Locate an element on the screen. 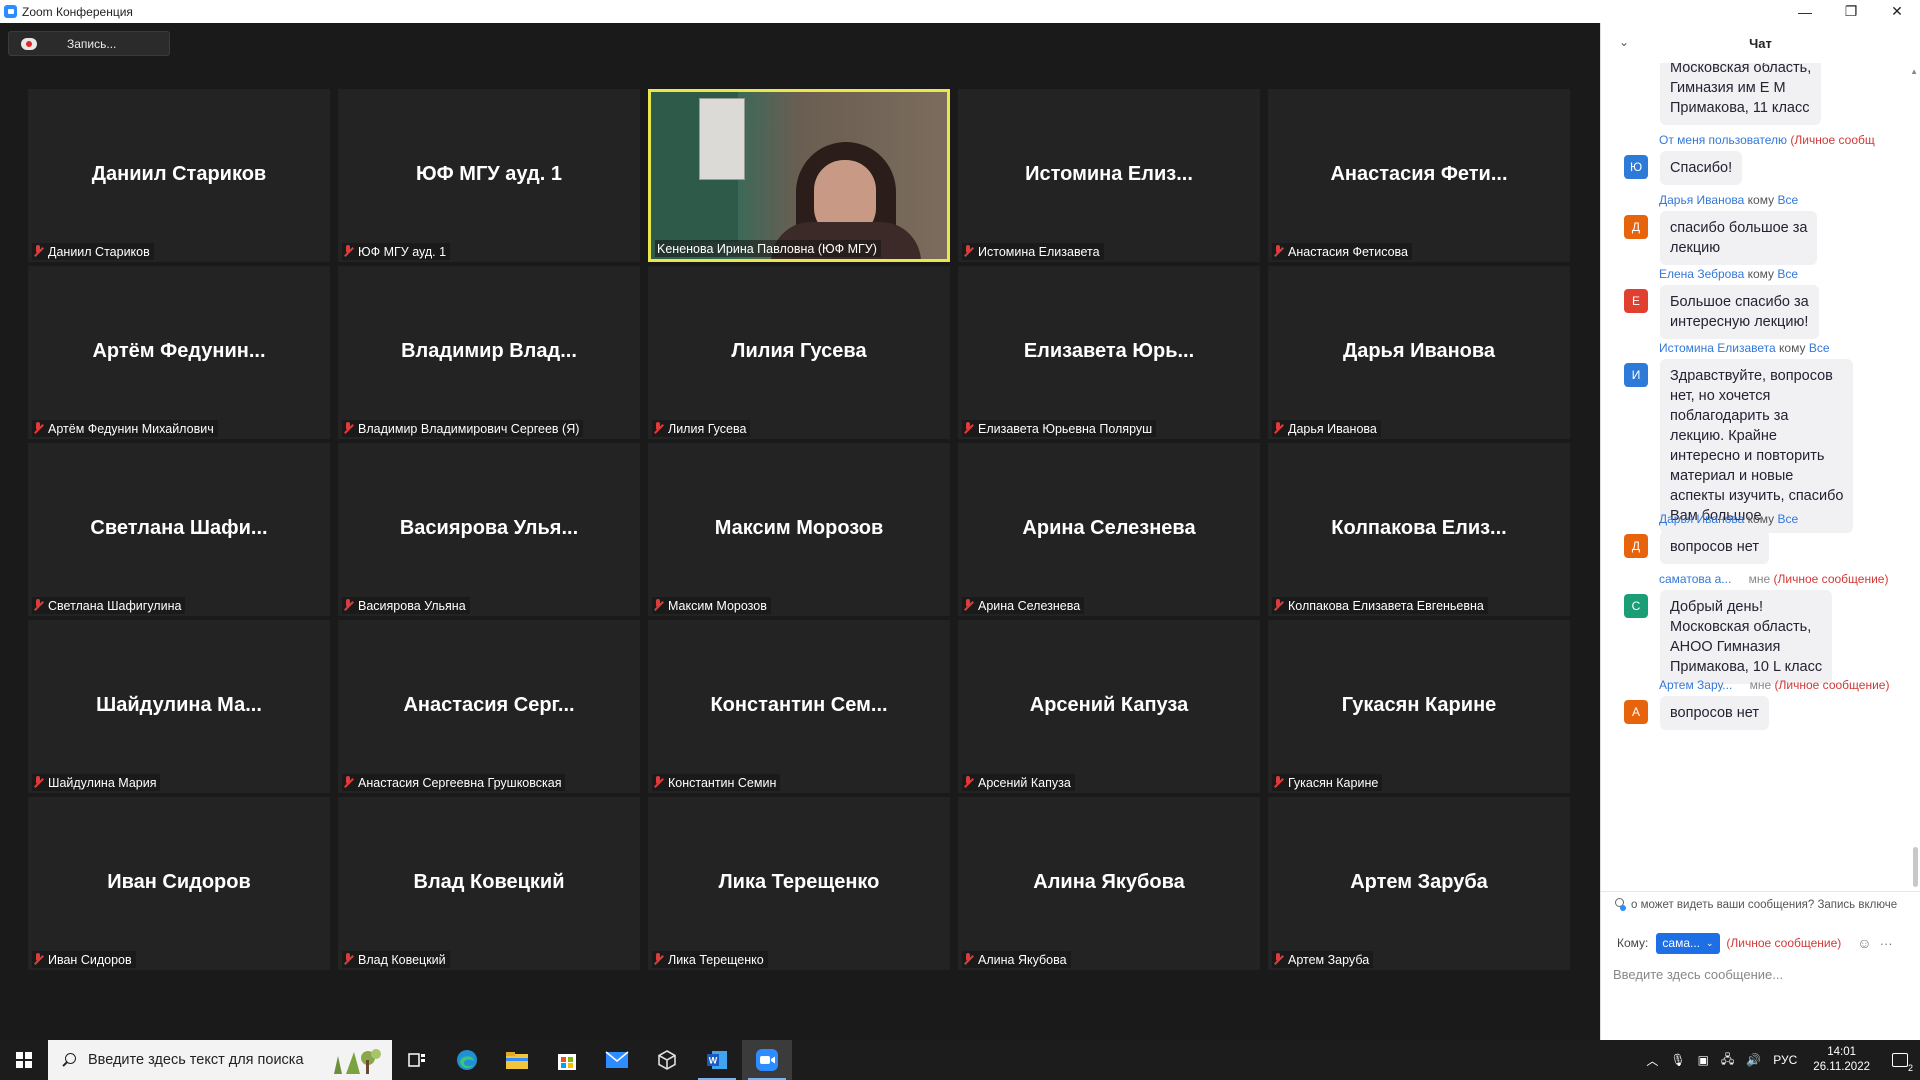 This screenshot has height=1080, width=1920. participant-tile: Дарья Иванова Дарья Иванова is located at coordinates (1419, 352).